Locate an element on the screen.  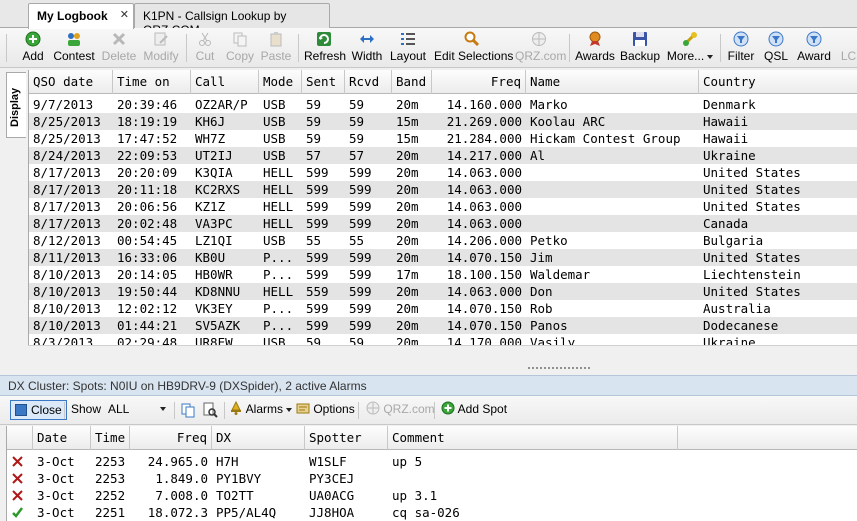
table-cell: Vasily is located at coordinates (553, 340).